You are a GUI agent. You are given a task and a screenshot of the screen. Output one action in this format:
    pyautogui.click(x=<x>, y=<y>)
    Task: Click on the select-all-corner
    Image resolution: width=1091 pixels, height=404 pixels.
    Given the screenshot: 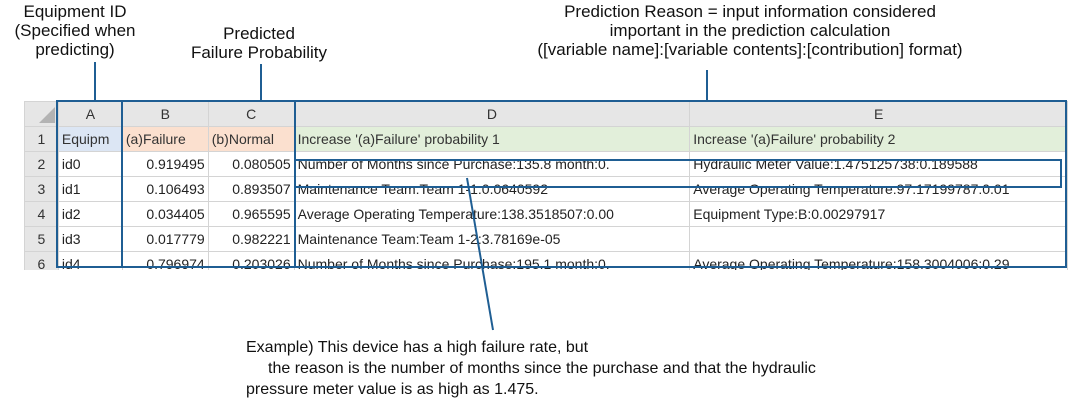 What is the action you would take?
    pyautogui.click(x=41, y=114)
    